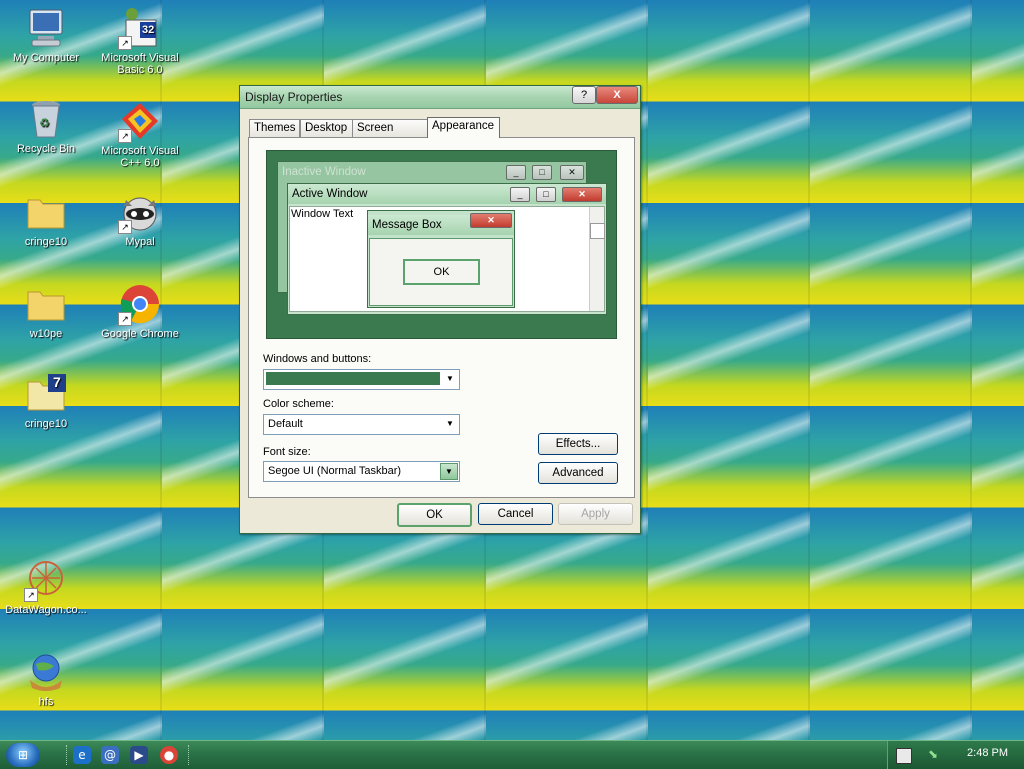 Image resolution: width=1024 pixels, height=769 pixels. I want to click on datawagon-icon: ↗, so click(46, 580).